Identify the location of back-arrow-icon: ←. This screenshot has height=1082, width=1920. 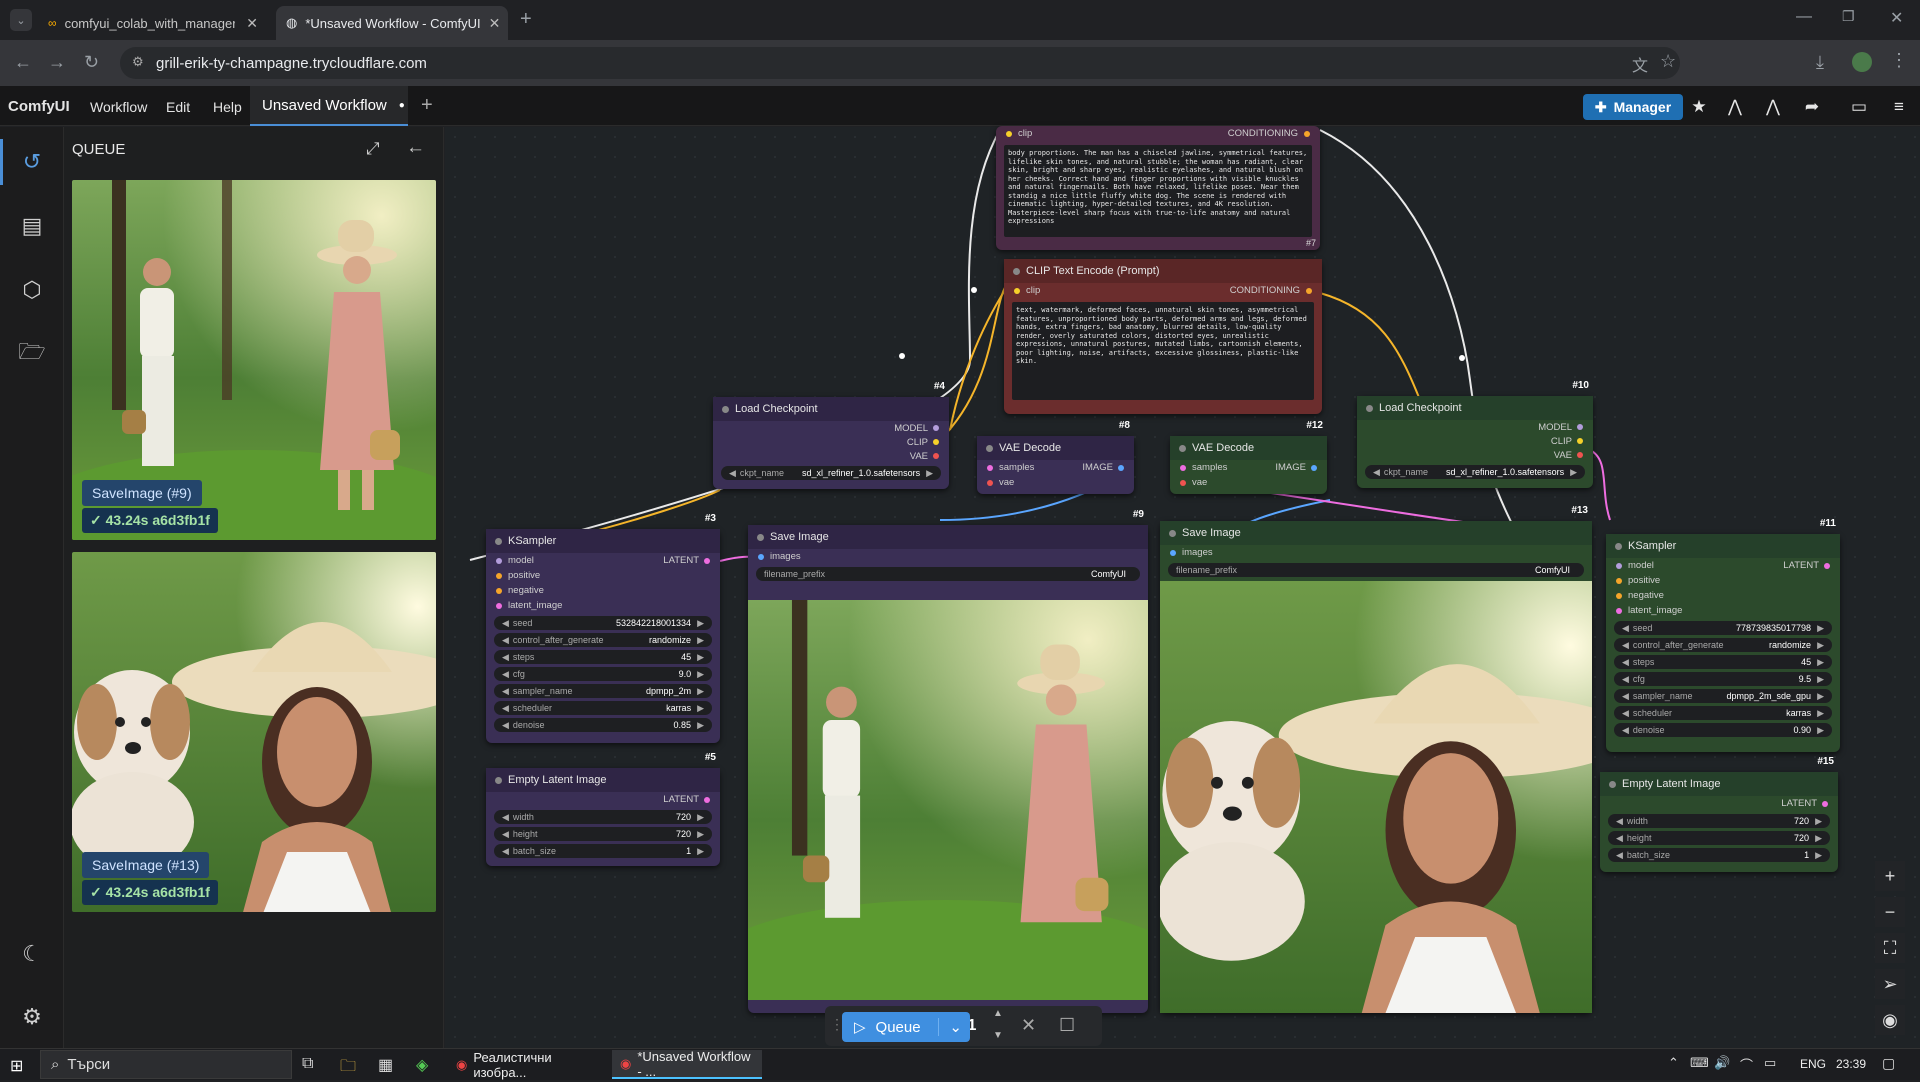
(415, 148).